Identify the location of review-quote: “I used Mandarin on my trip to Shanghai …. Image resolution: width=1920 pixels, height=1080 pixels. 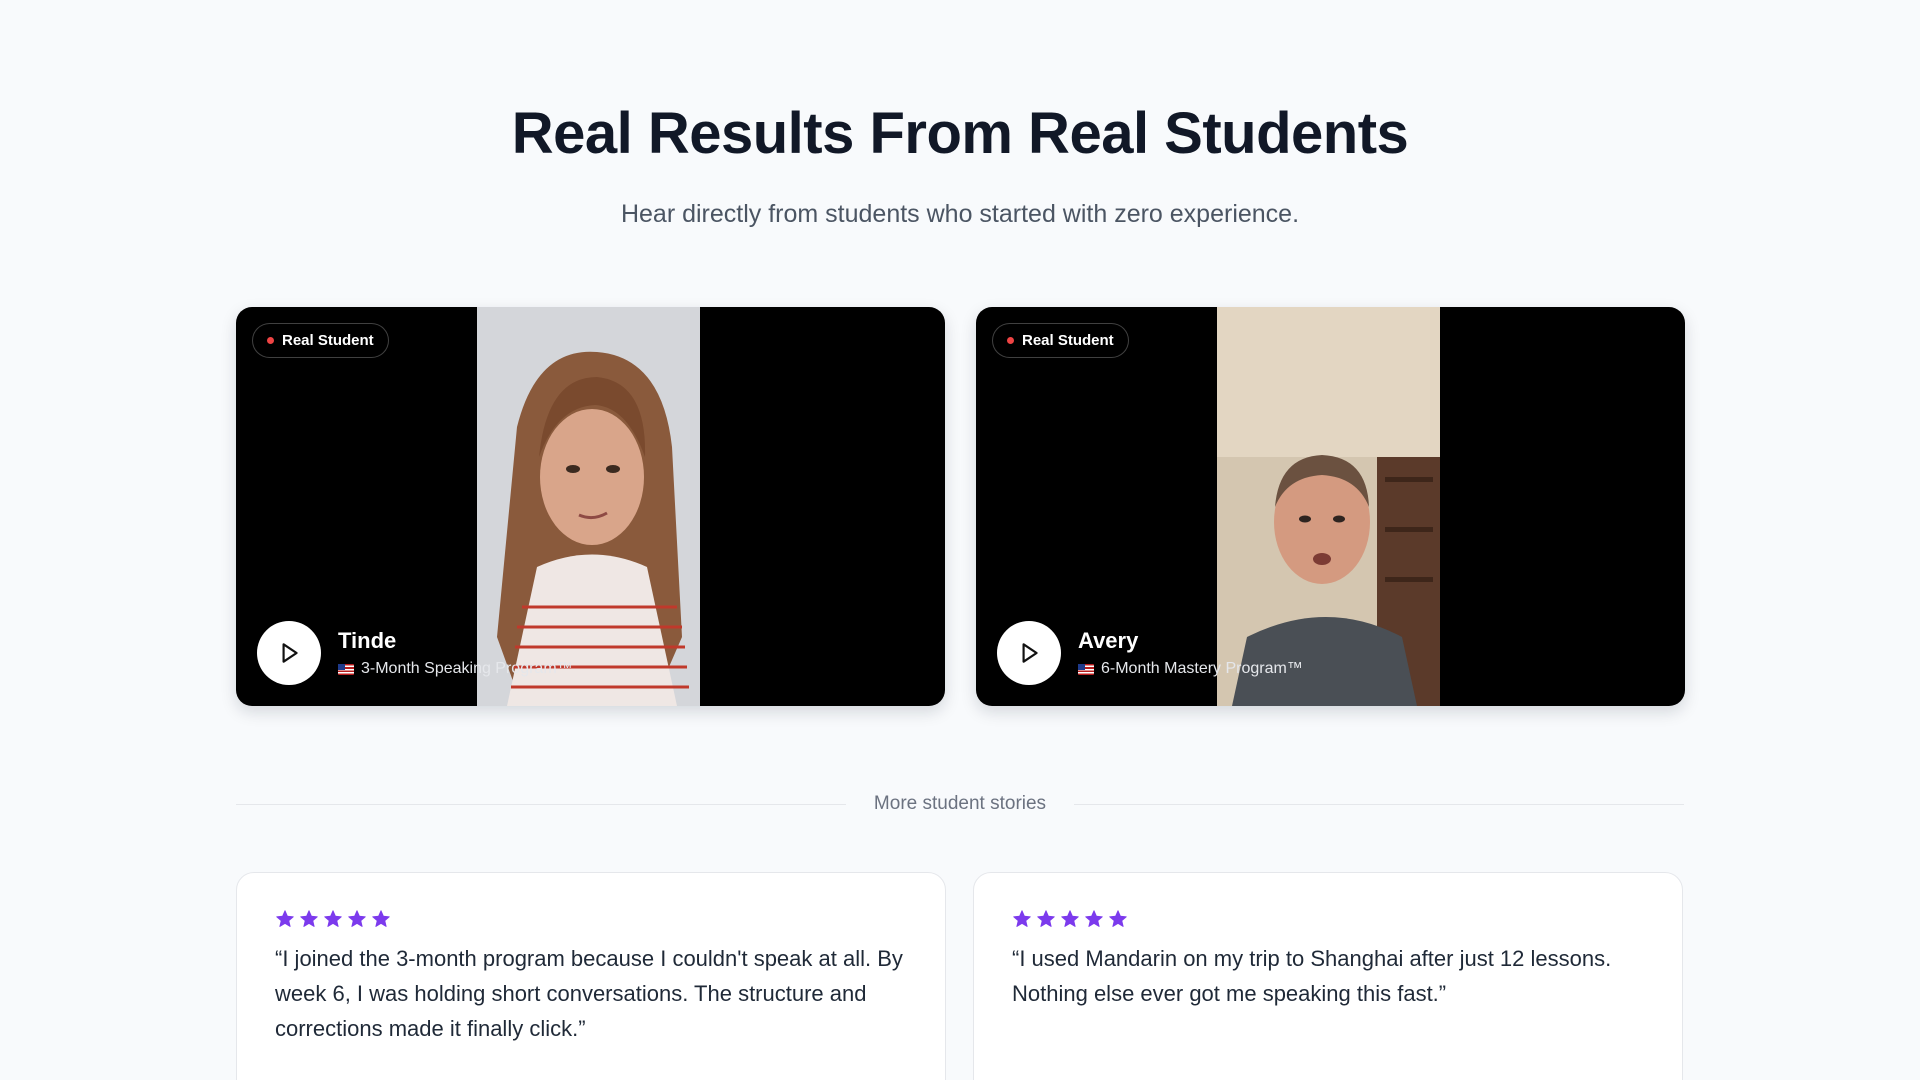
(1312, 976).